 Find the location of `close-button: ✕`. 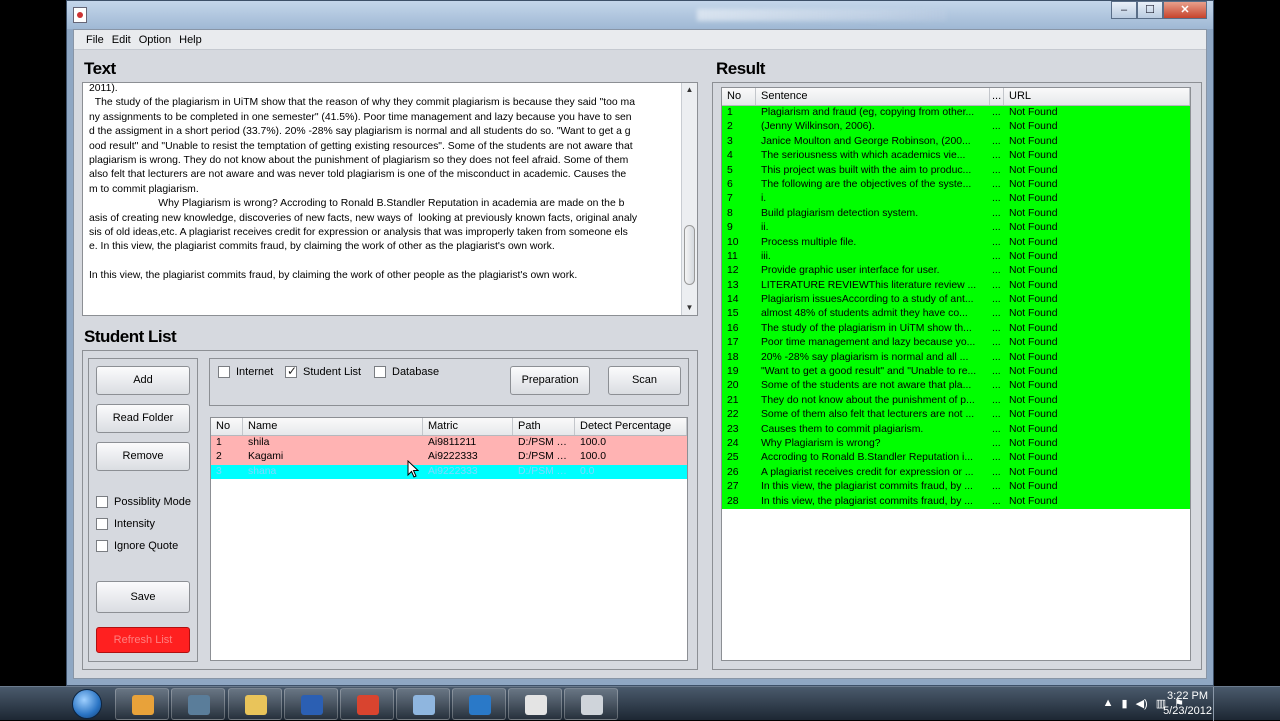

close-button: ✕ is located at coordinates (1185, 10).